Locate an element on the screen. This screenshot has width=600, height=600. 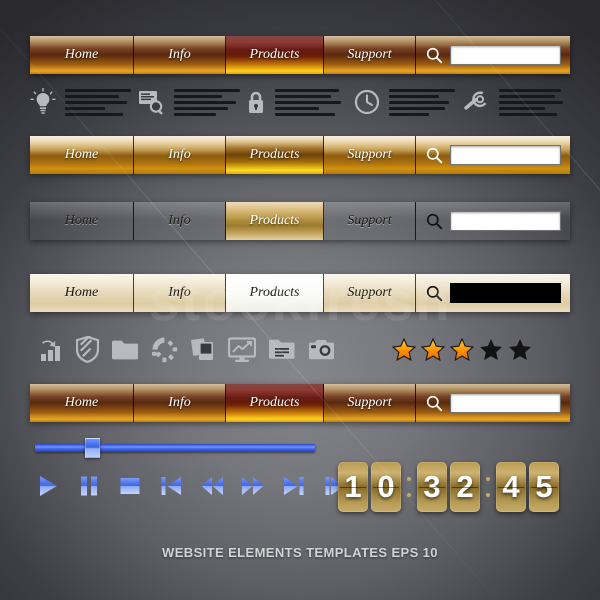
slider-handle is located at coordinates (93, 448).